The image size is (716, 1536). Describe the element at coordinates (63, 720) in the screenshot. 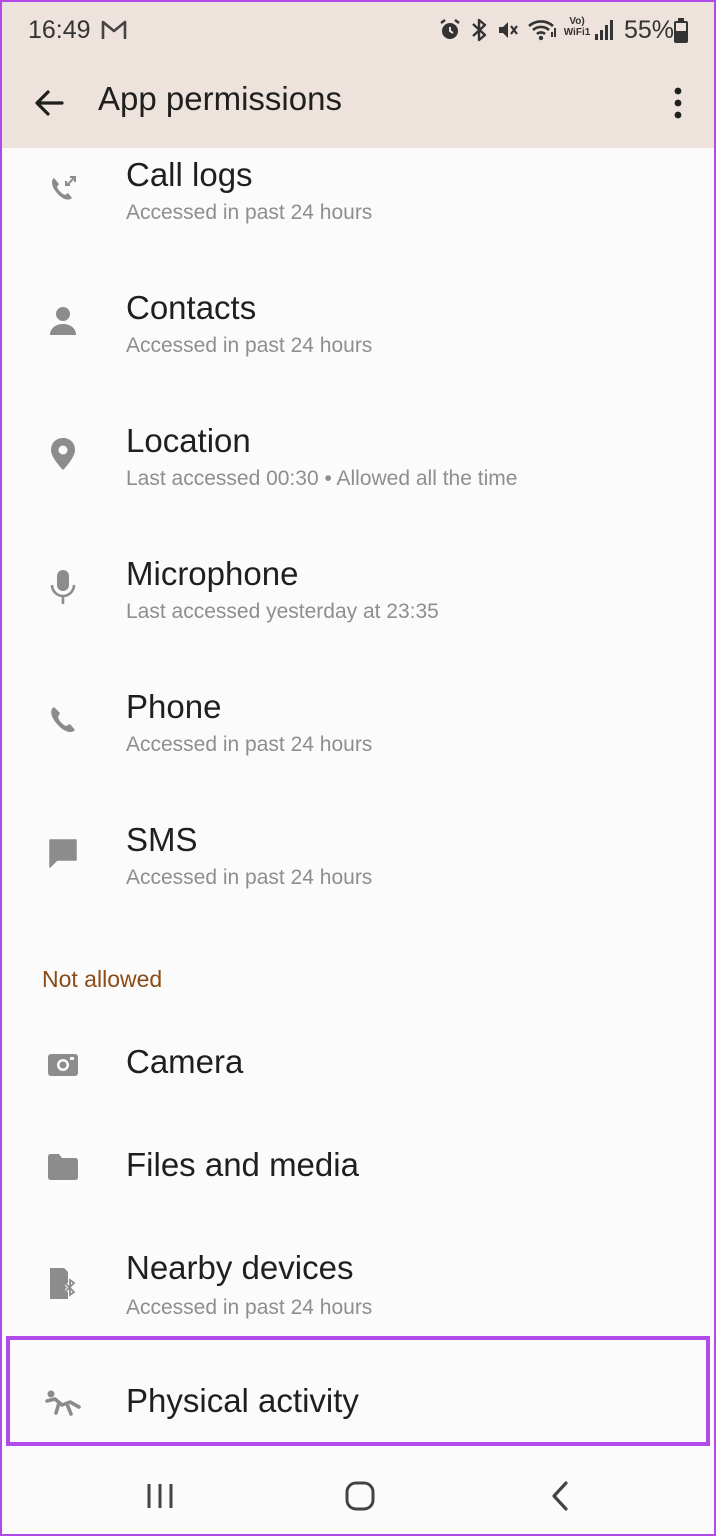

I see `phone-icon` at that location.